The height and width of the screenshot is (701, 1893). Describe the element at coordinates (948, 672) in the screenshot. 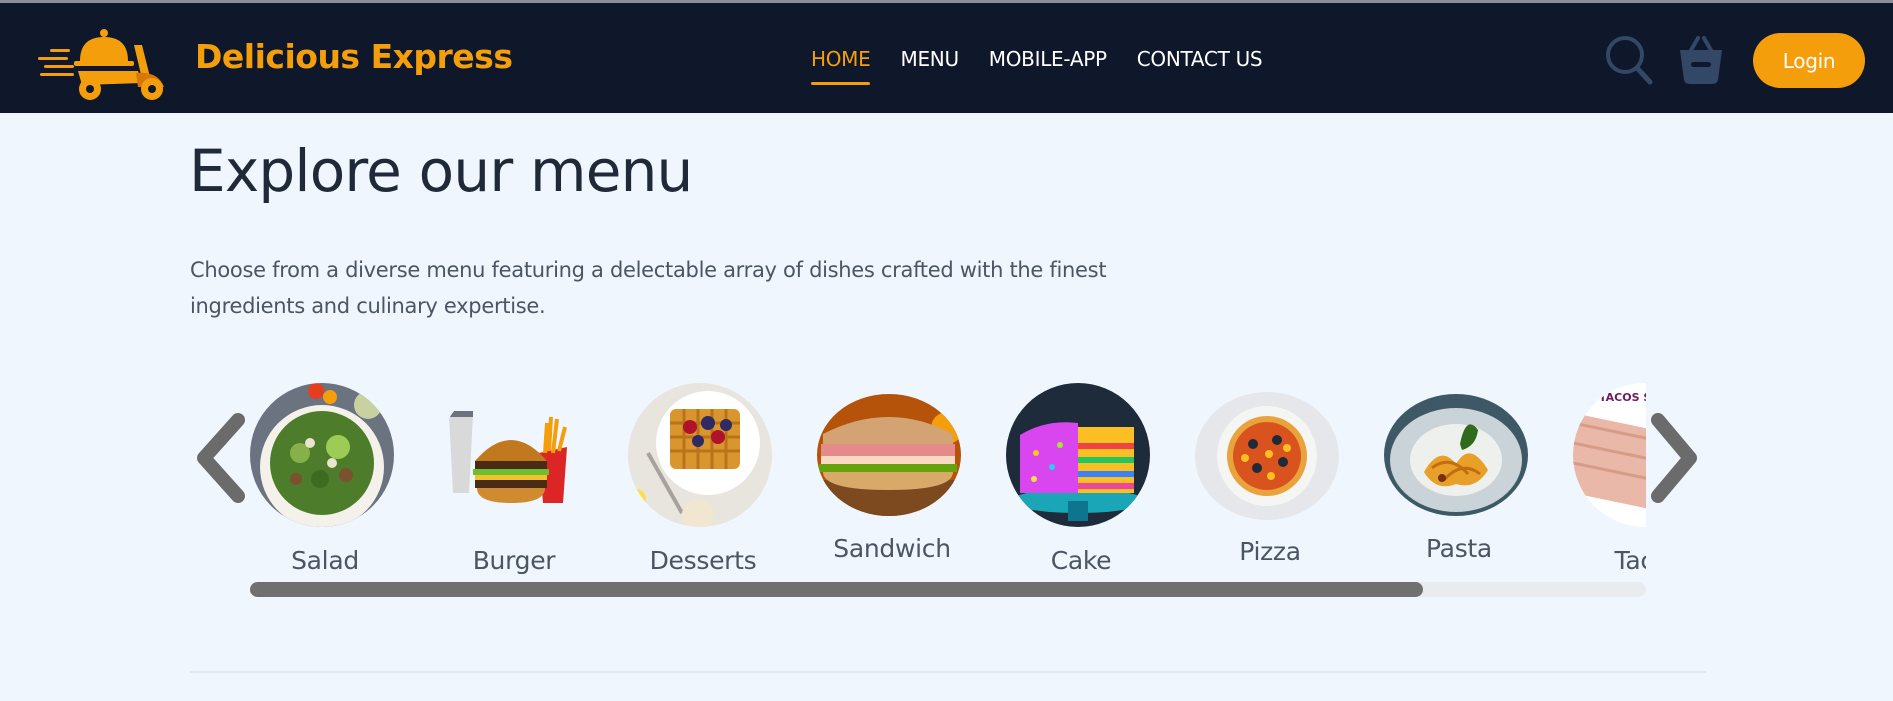

I see `section-divider` at that location.